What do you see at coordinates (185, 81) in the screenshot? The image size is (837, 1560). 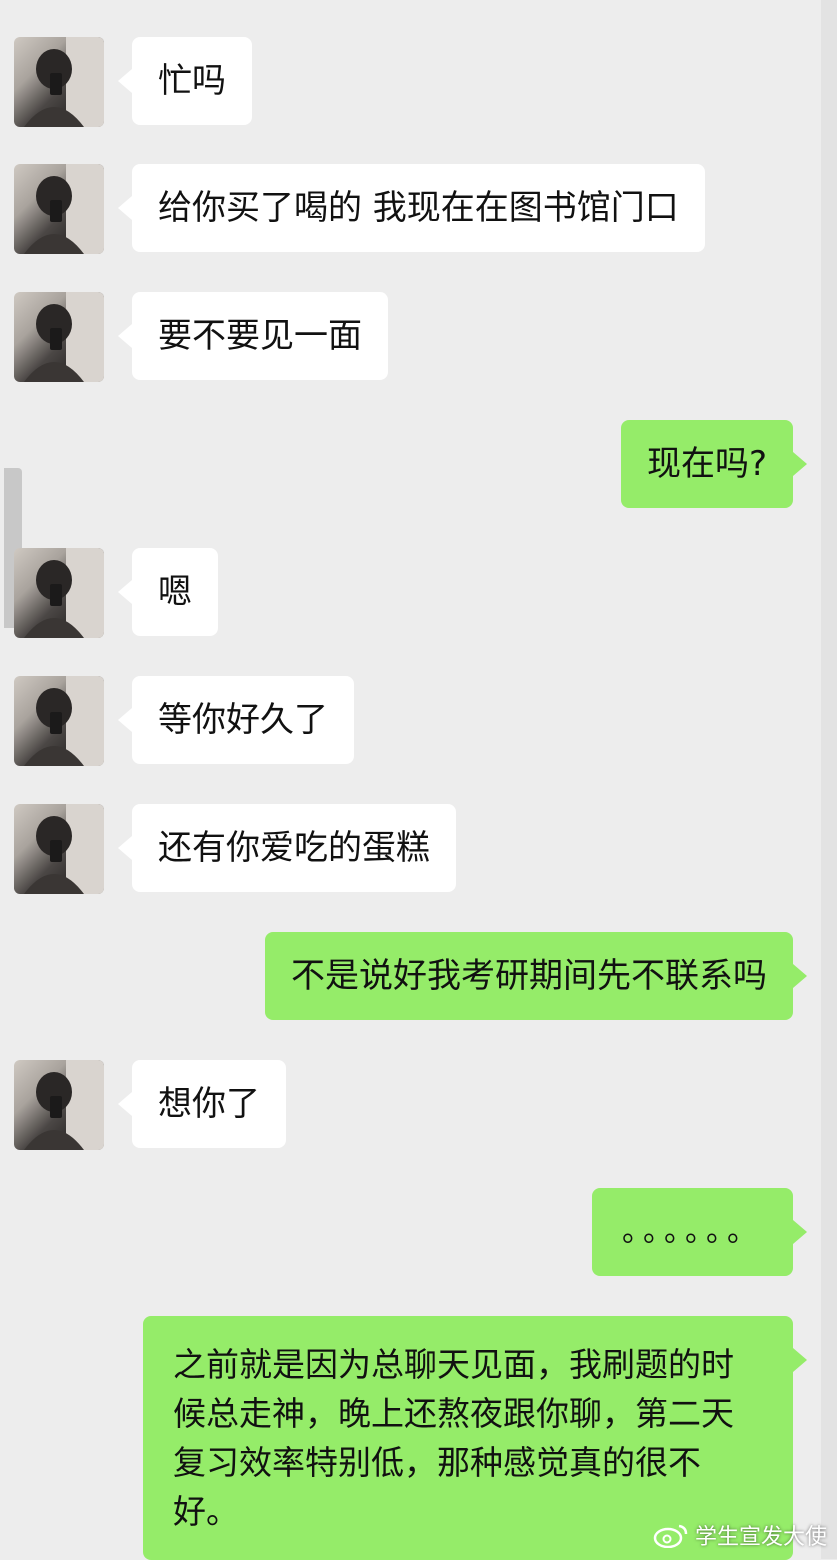 I see `incoming-message: 忙吗` at bounding box center [185, 81].